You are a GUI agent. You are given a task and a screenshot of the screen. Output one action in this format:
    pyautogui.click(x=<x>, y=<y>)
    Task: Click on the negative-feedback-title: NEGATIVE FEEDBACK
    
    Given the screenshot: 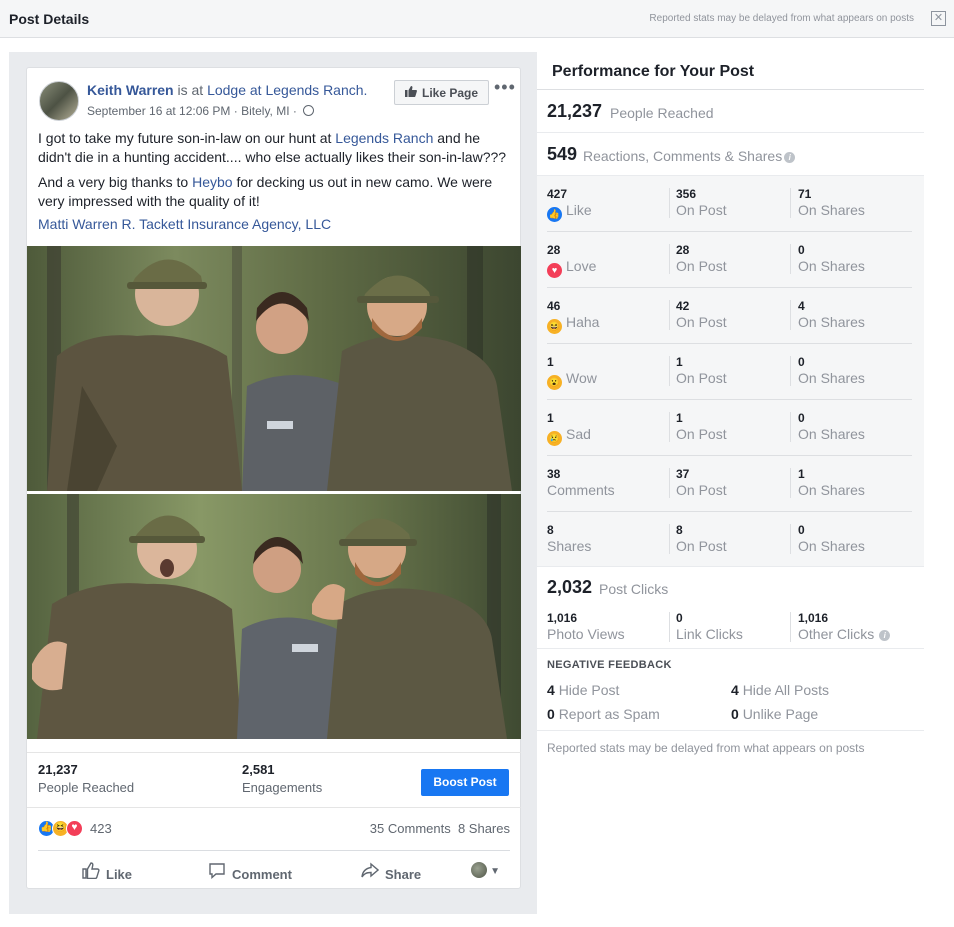 What is the action you would take?
    pyautogui.click(x=609, y=665)
    